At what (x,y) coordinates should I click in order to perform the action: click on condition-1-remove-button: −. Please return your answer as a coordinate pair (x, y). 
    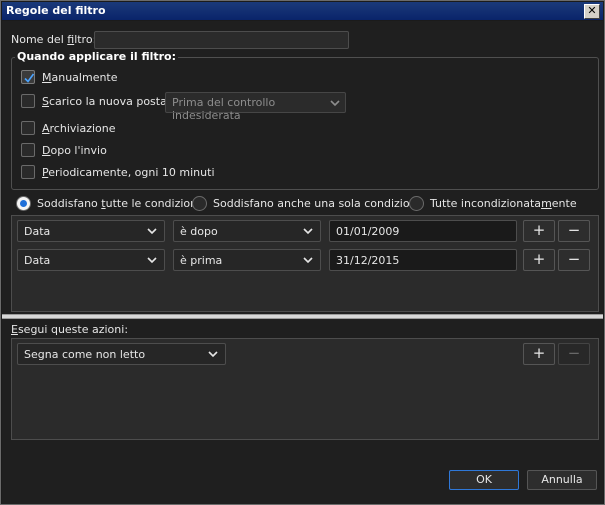
    Looking at the image, I should click on (574, 231).